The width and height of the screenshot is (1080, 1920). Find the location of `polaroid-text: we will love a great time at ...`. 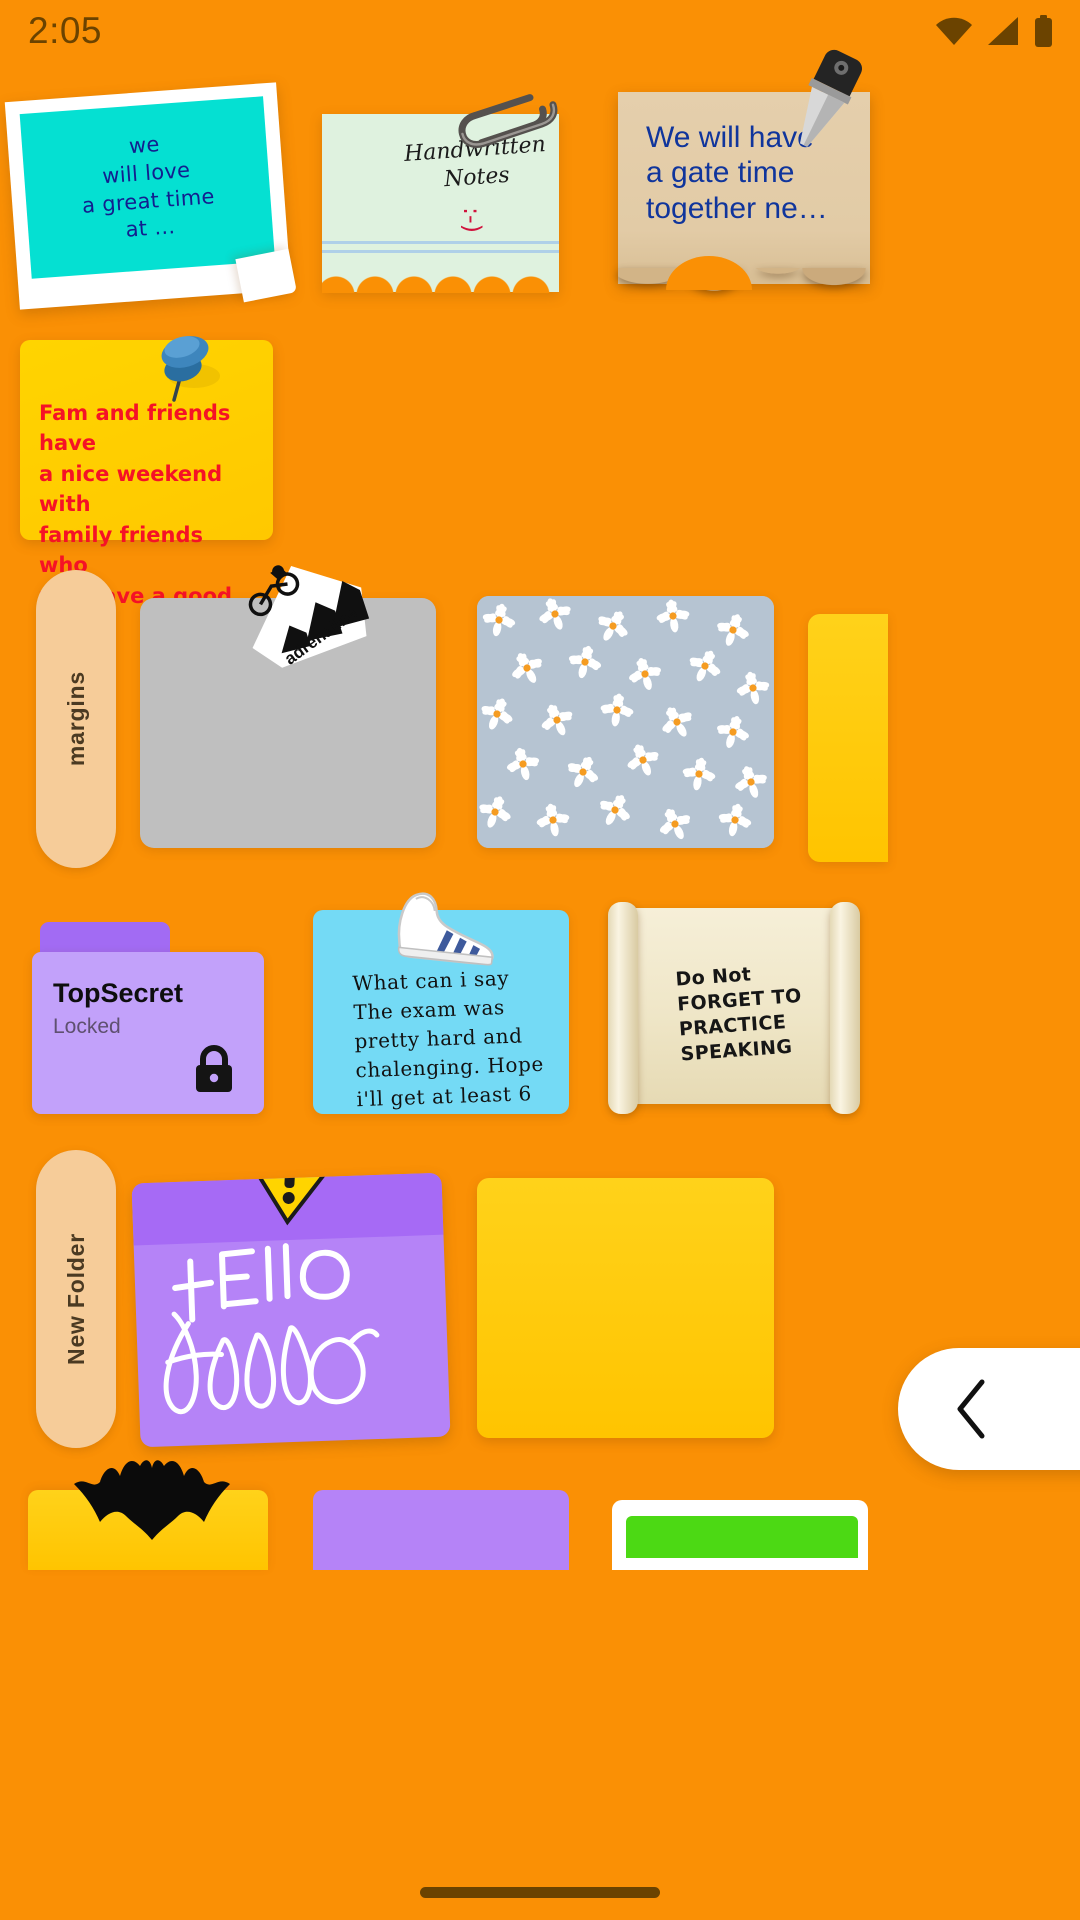

polaroid-text: we will love a great time at ... is located at coordinates (148, 187).